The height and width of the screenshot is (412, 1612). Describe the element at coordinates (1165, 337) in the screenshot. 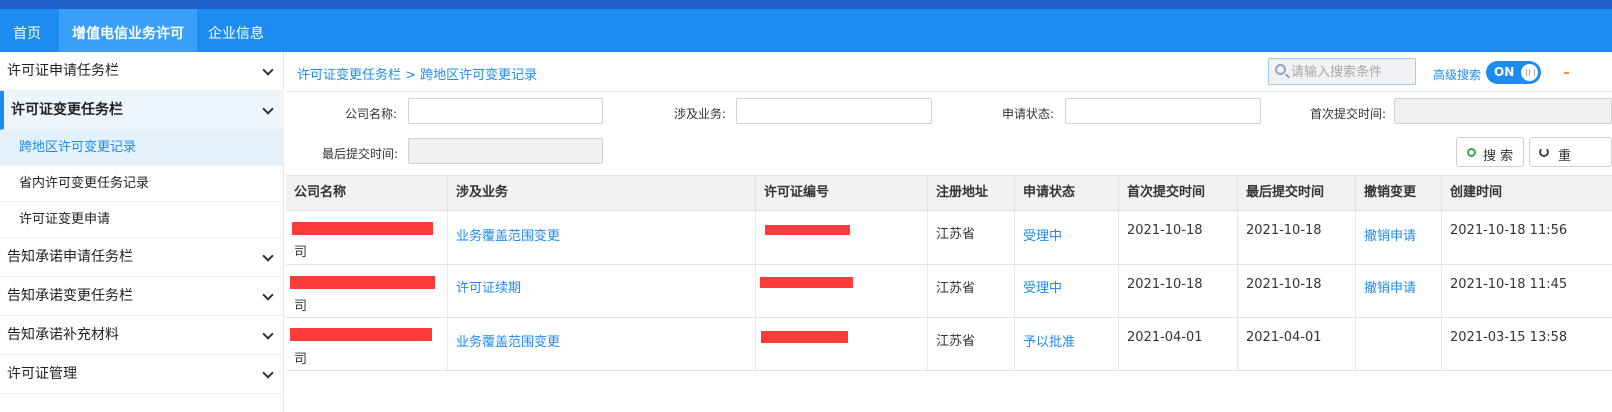

I see `first-submit-text: 2021-04-01` at that location.